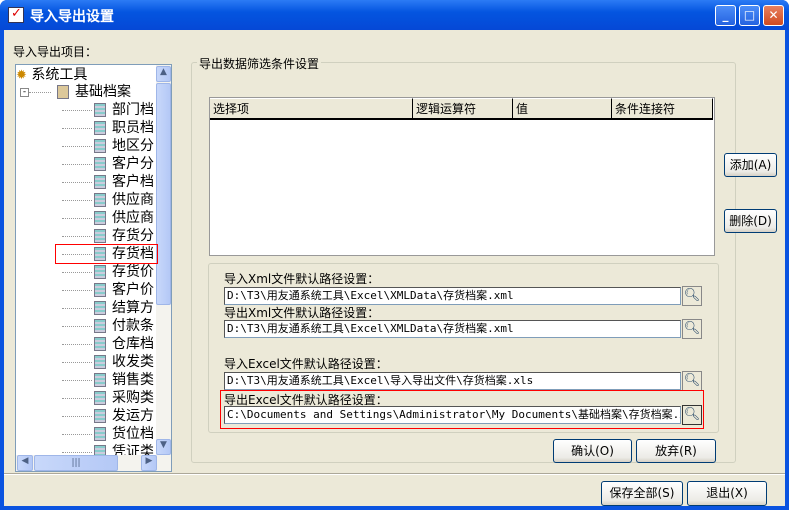 The height and width of the screenshot is (510, 794). Describe the element at coordinates (108, 128) in the screenshot. I see `tree-item: 职员档` at that location.